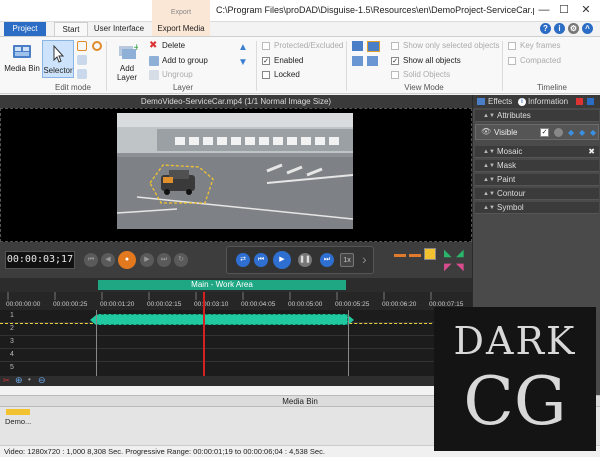 The image size is (600, 457). I want to click on add-to-group-button: Add to group, so click(178, 61).